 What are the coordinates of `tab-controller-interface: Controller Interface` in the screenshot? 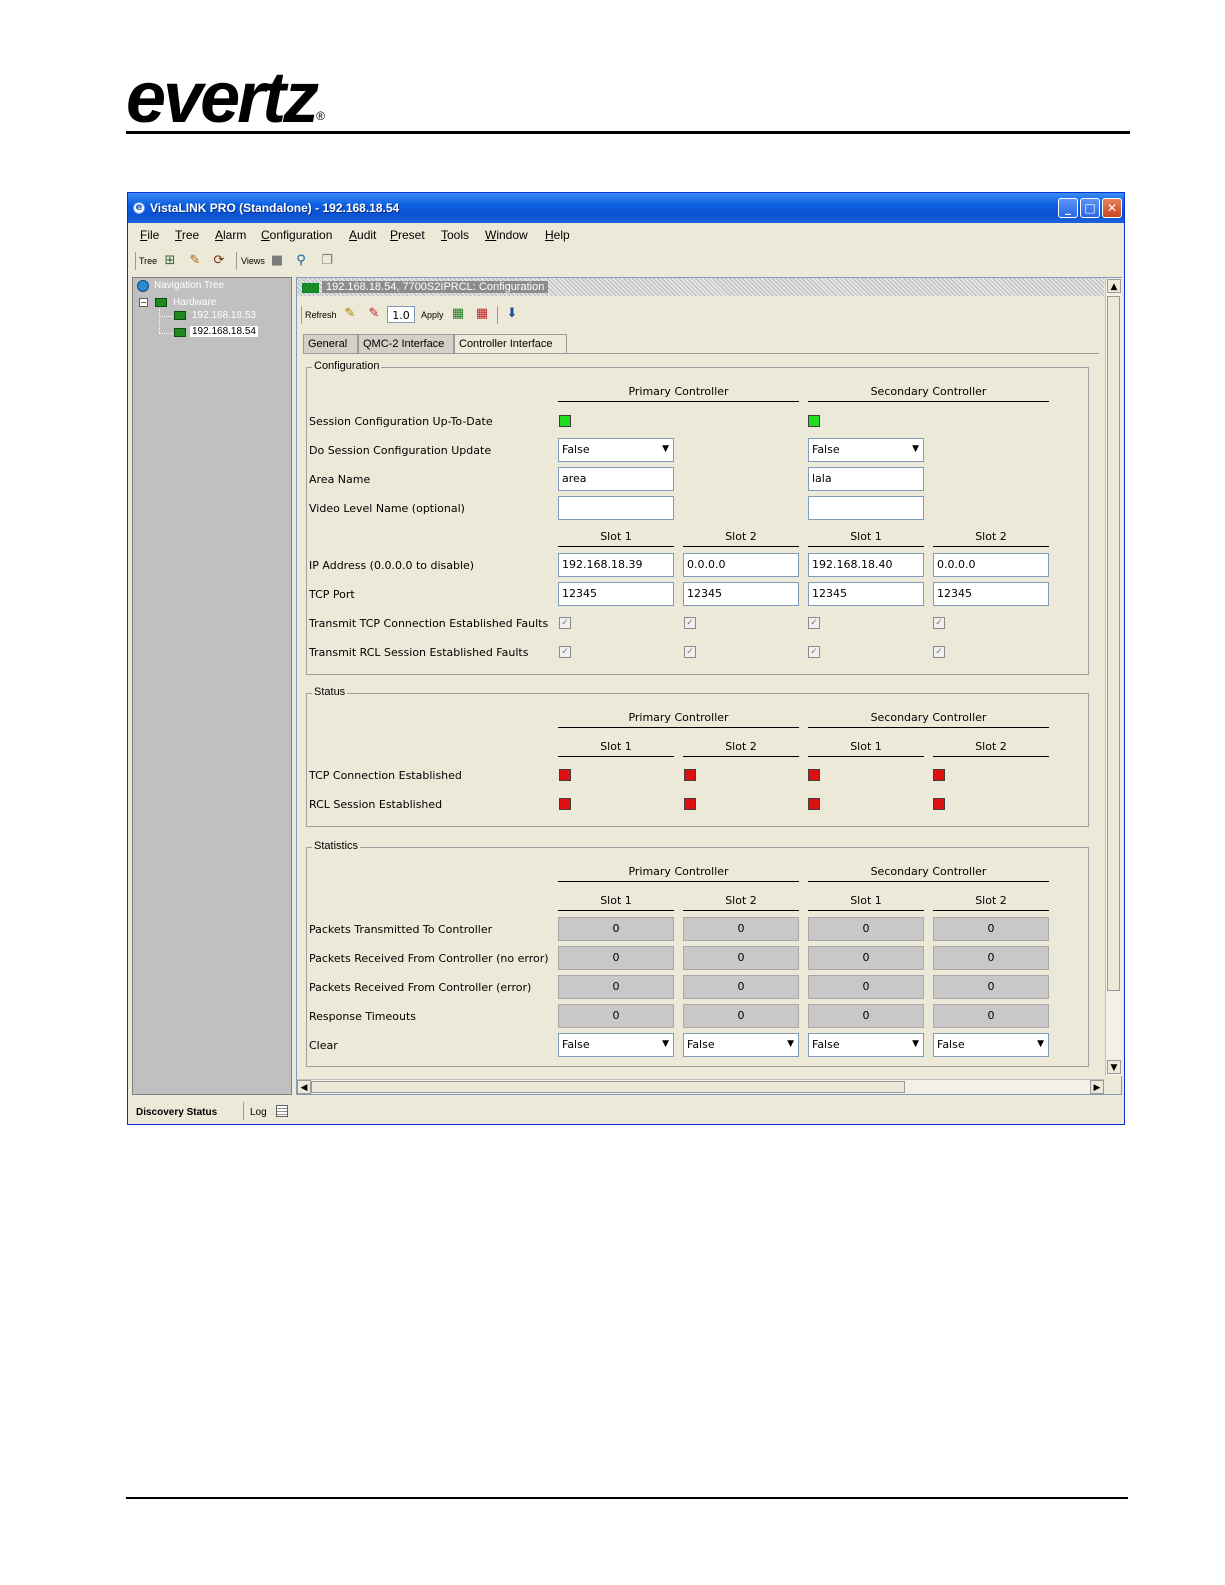 It's located at (510, 344).